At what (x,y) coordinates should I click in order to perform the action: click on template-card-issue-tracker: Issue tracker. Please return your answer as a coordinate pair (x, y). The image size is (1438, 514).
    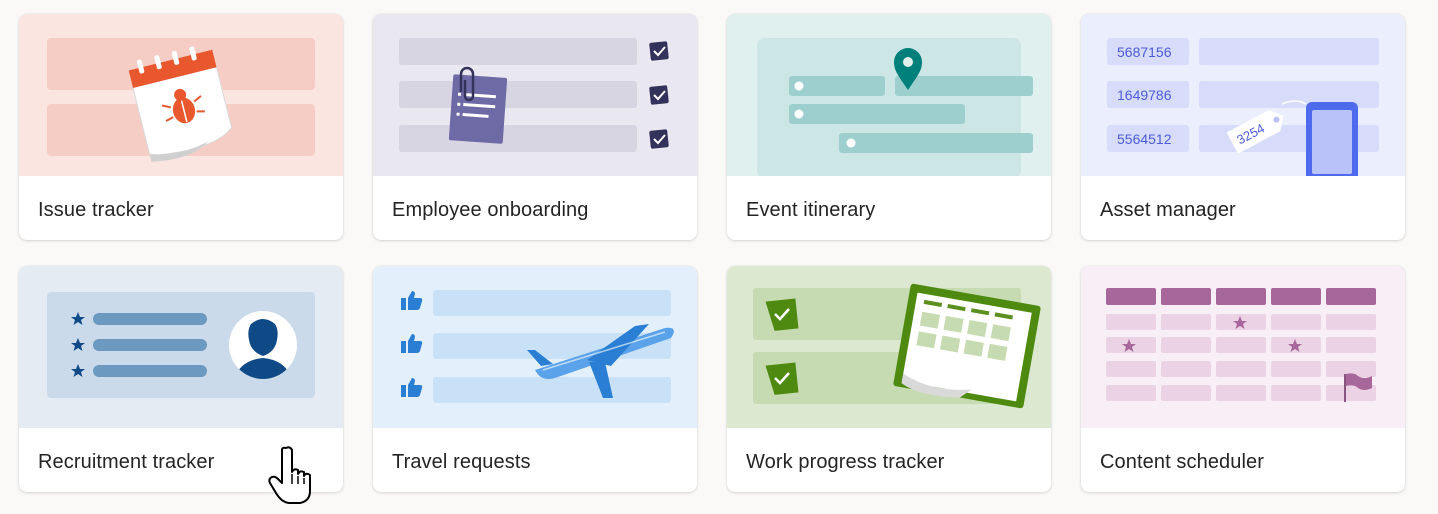
    Looking at the image, I should click on (181, 127).